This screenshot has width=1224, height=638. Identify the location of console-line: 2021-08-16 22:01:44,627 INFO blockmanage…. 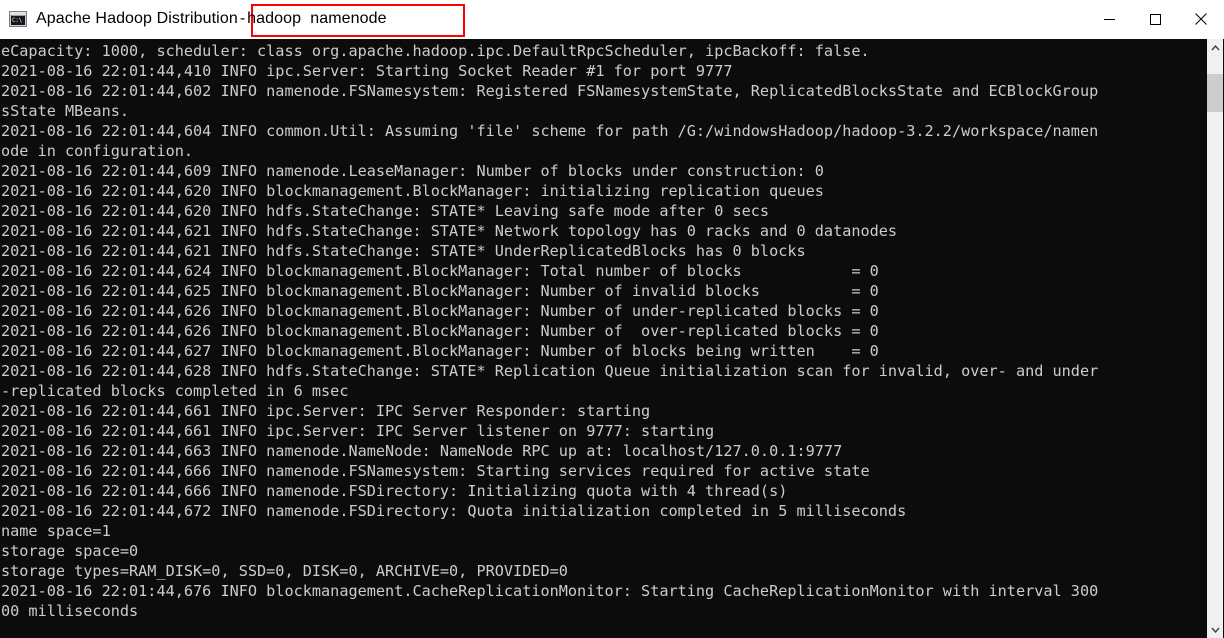
(440, 351).